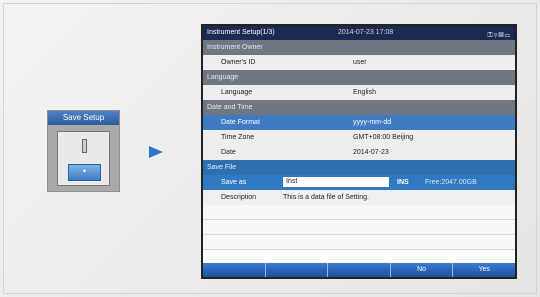 This screenshot has height=297, width=540. I want to click on usb-drive-icon, so click(84, 146).